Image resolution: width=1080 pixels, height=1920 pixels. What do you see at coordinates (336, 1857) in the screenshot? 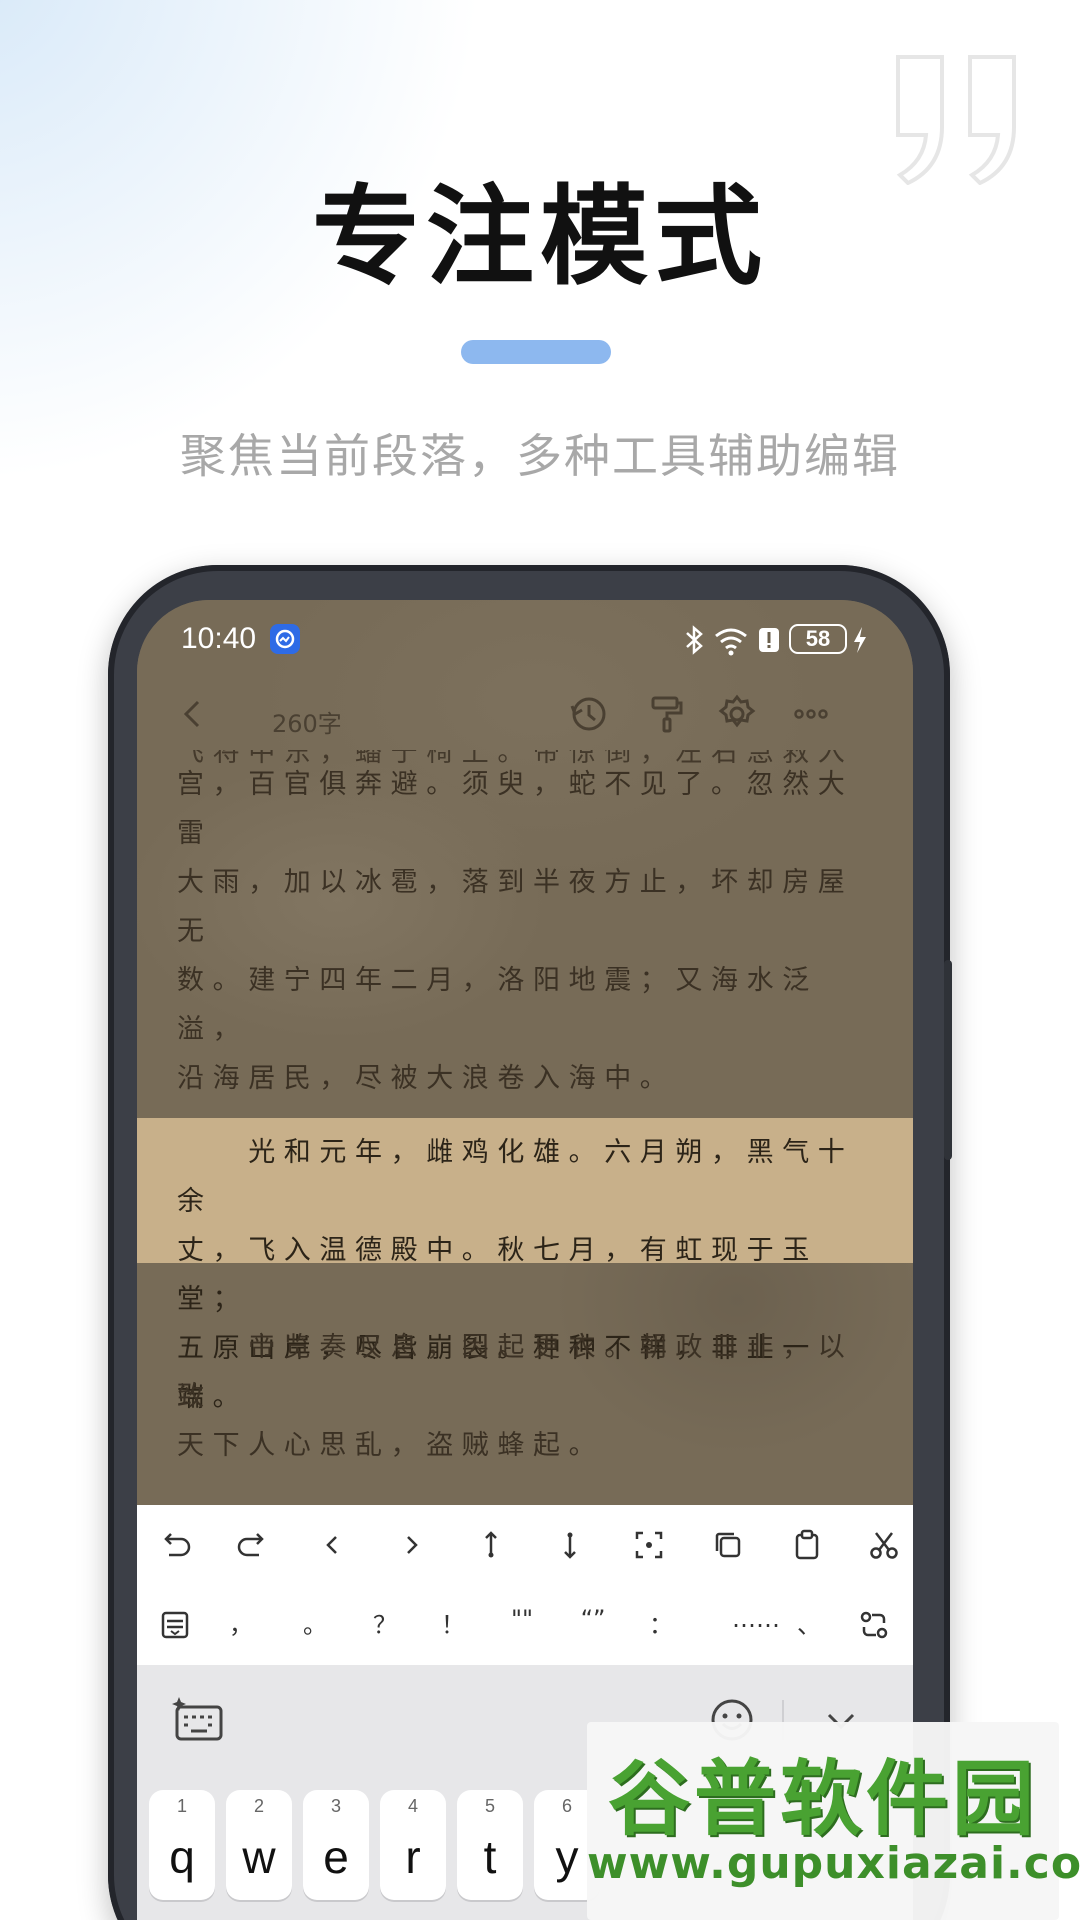
I see `key-letter: e` at bounding box center [336, 1857].